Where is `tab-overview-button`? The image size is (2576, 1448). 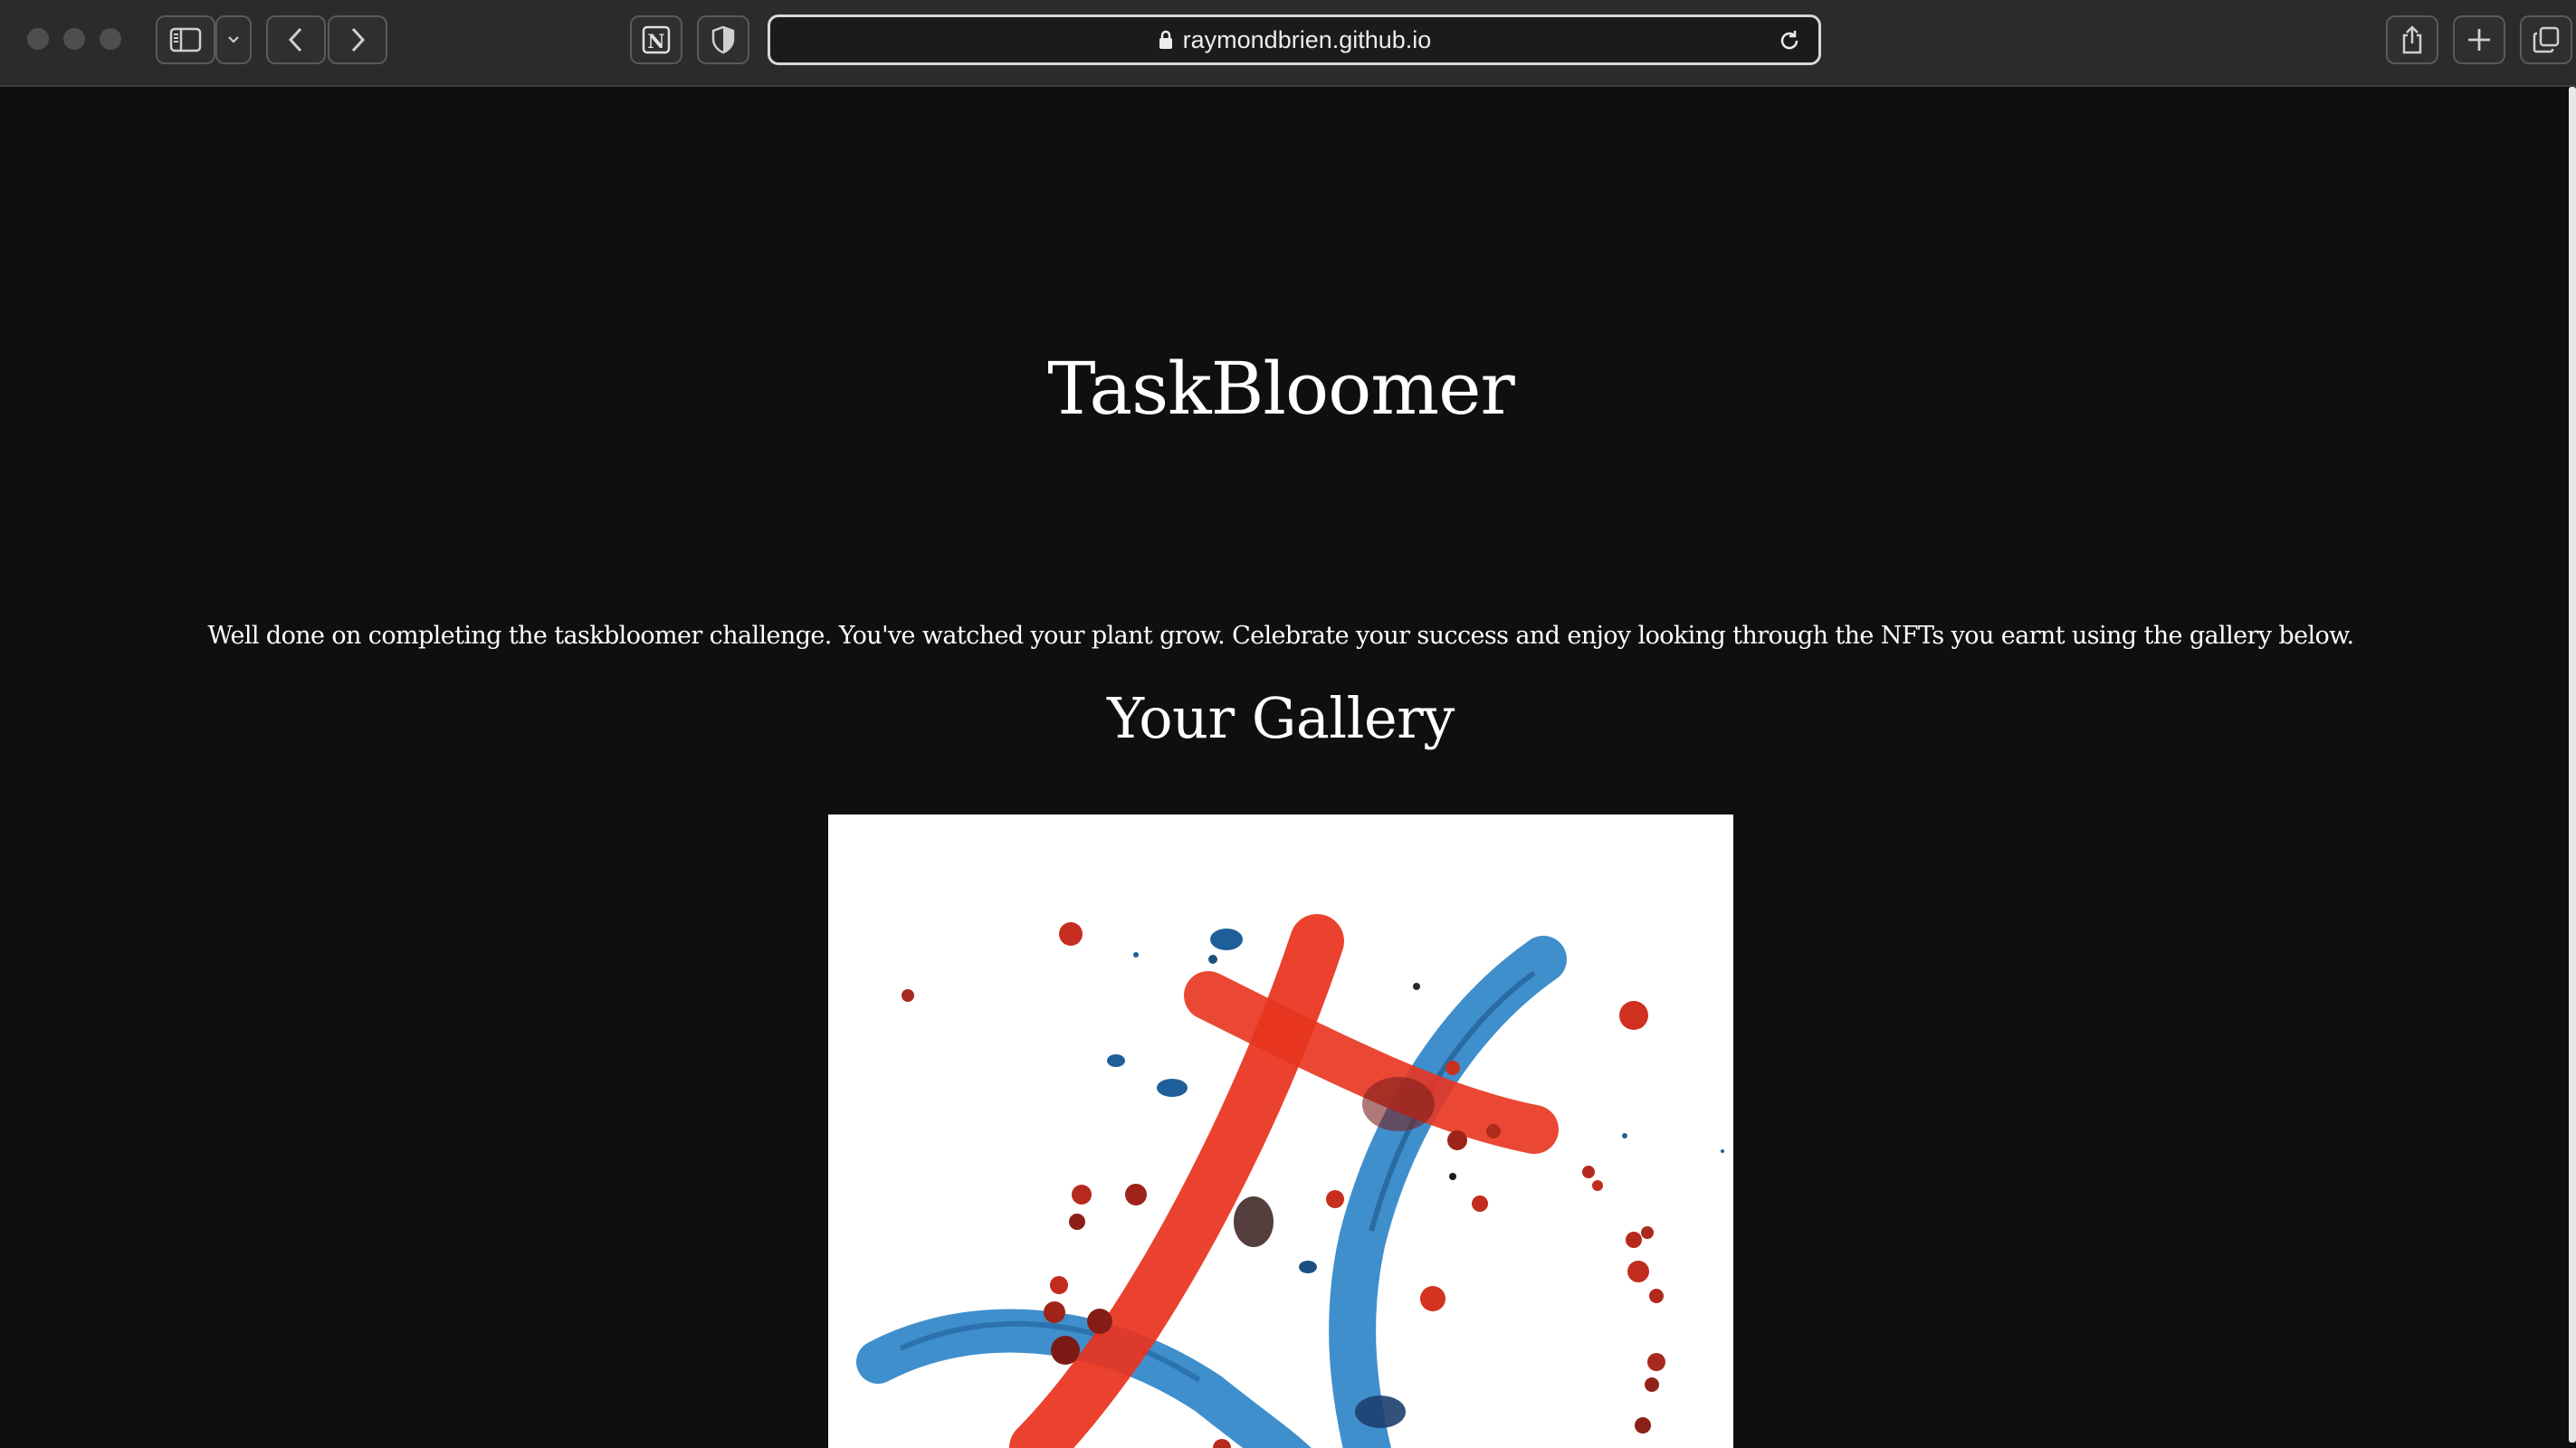
tab-overview-button is located at coordinates (2546, 39).